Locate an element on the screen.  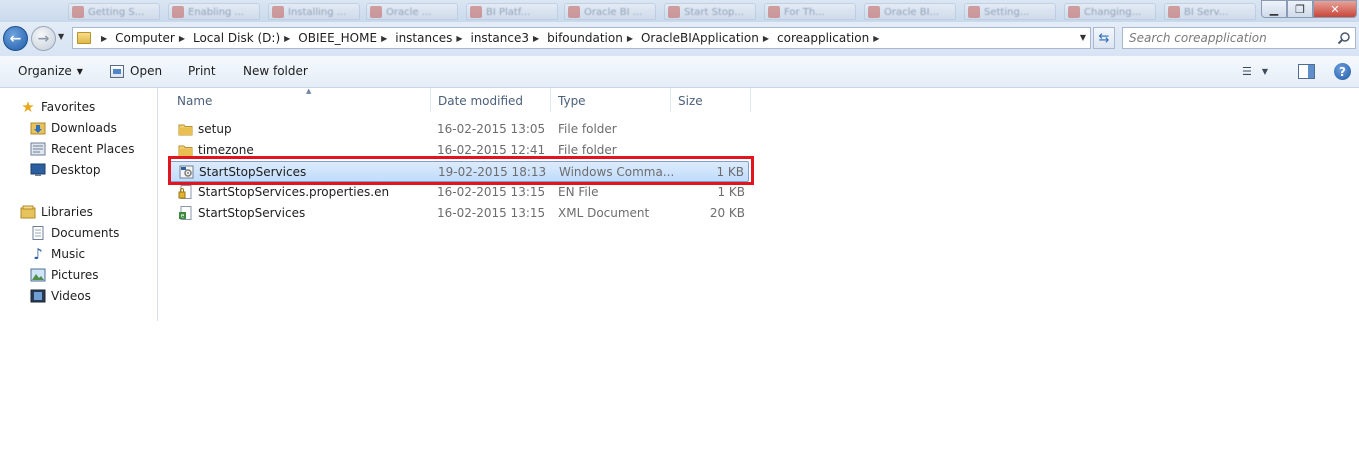
nav-item-desktop: Desktop is located at coordinates (65, 170).